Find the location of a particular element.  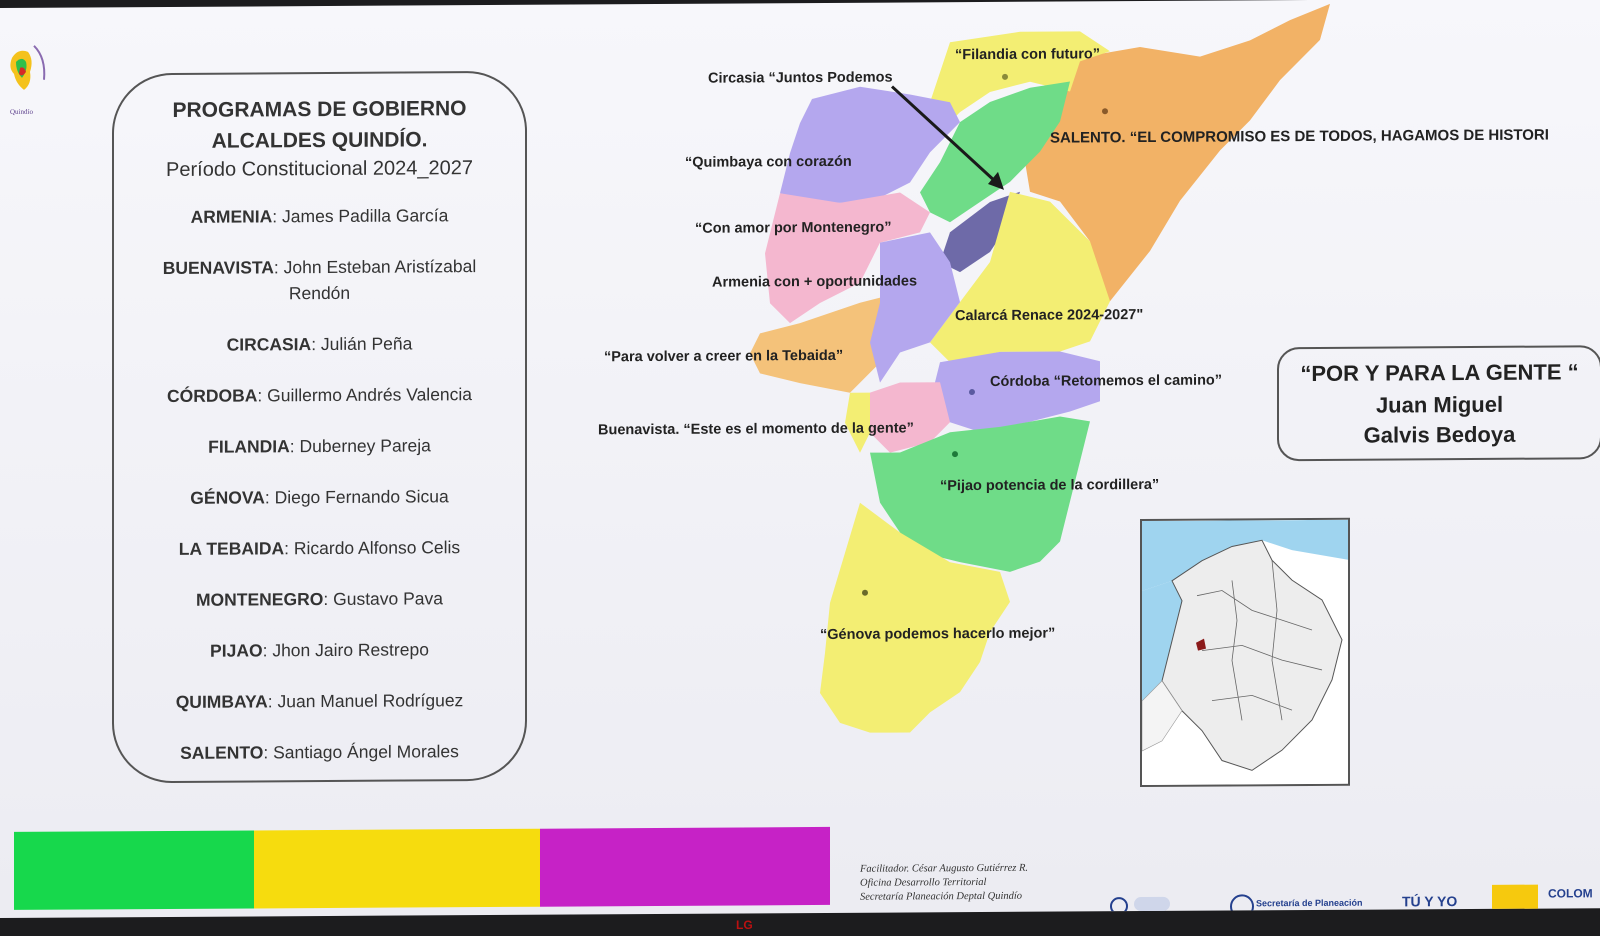

colombia-inset-map is located at coordinates (1245, 652).